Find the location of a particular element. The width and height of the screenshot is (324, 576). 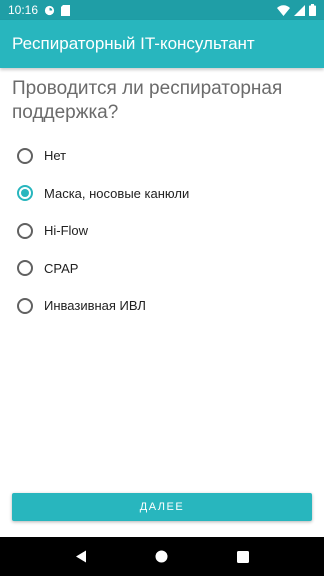

option-cpap: CPAP is located at coordinates (162, 269).